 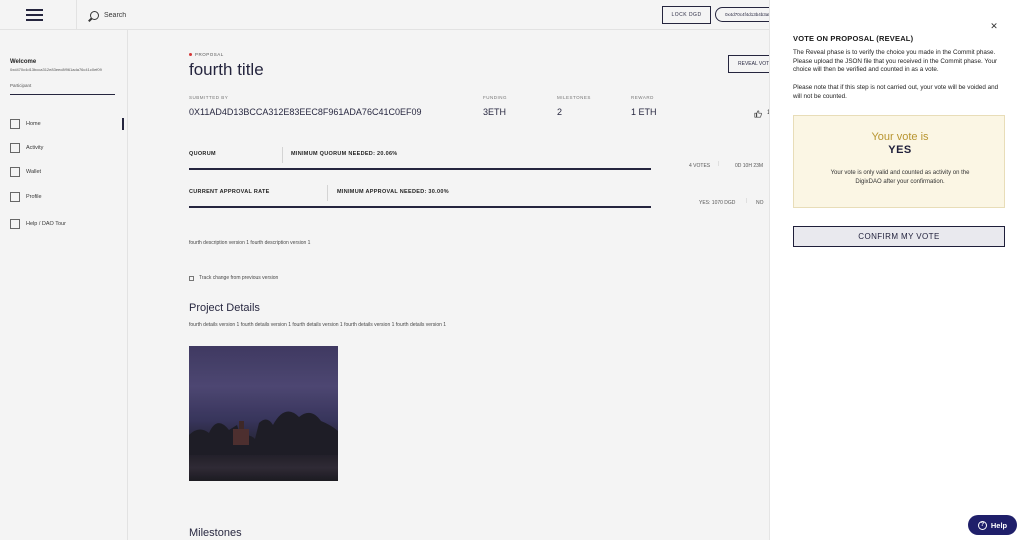 I want to click on confirm-vote-button: CONFIRM MY VOTE, so click(x=899, y=236).